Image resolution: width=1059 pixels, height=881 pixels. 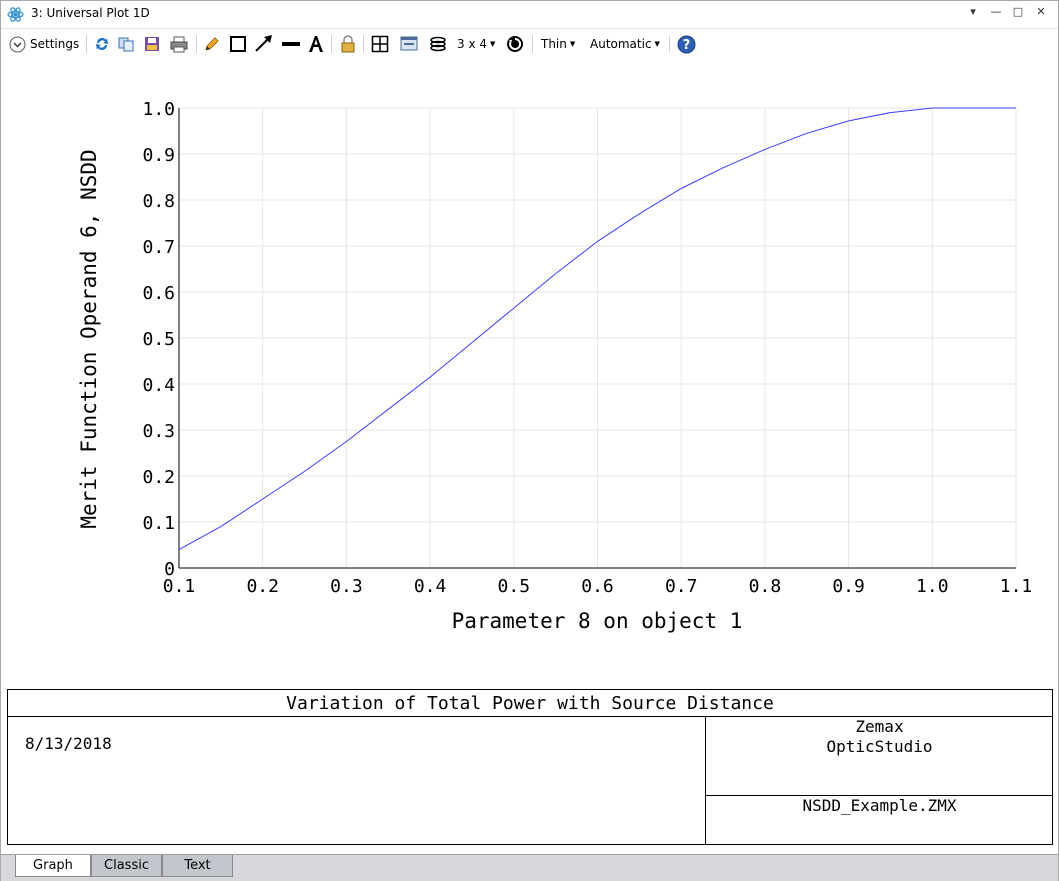 What do you see at coordinates (529, 15) in the screenshot?
I see `title-bar: 3: Universal Plot 1D ▾ — □ ✕` at bounding box center [529, 15].